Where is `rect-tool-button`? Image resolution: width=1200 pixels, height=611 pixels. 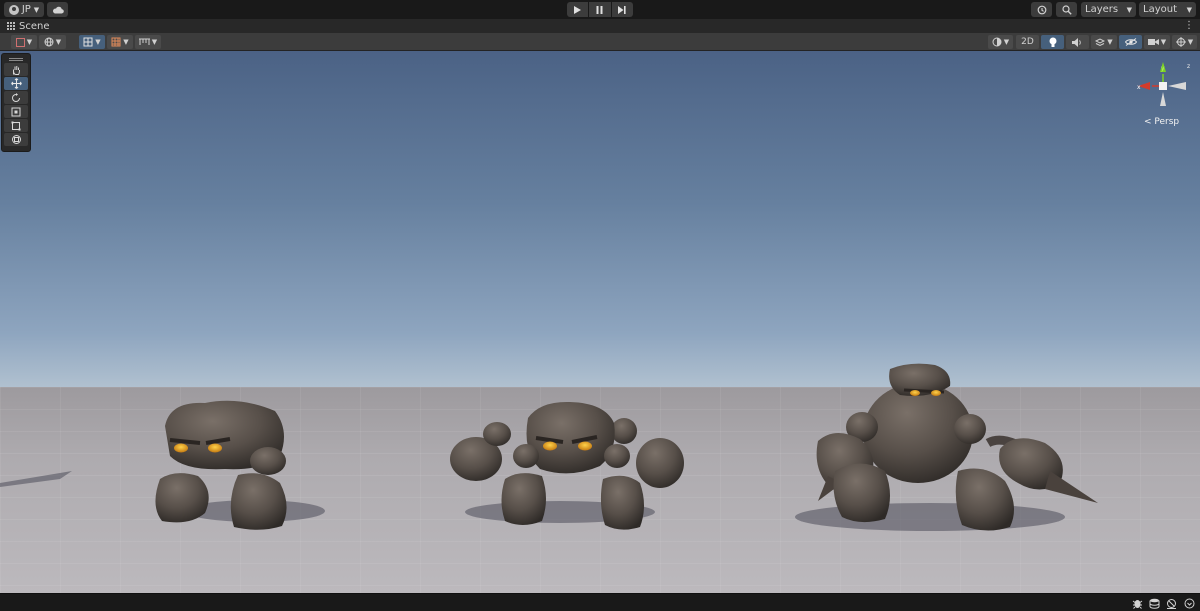 rect-tool-button is located at coordinates (16, 125).